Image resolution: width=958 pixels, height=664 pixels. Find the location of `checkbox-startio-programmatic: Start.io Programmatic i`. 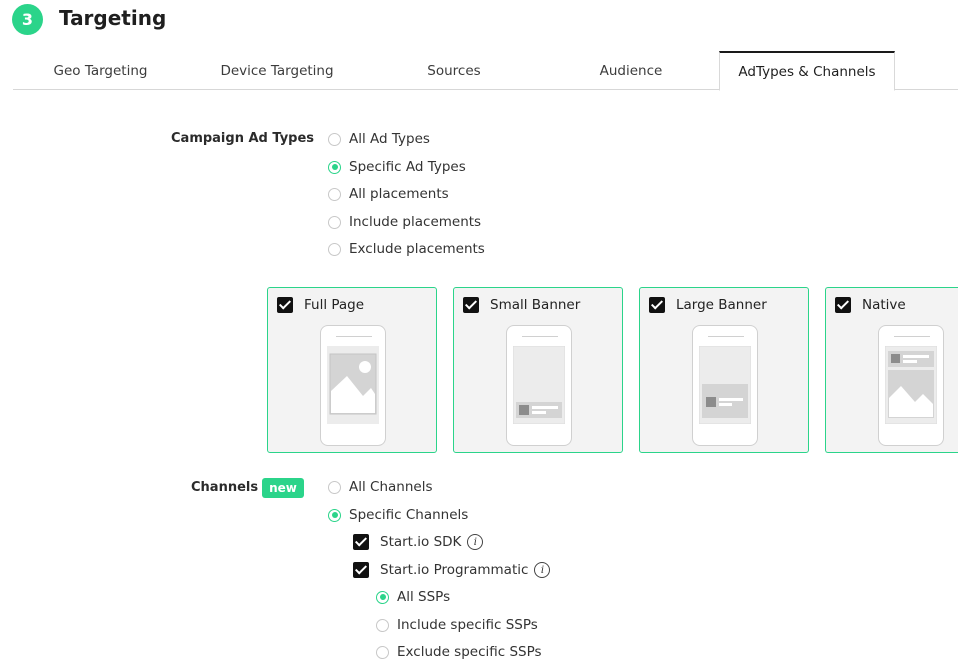

checkbox-startio-programmatic: Start.io Programmatic i is located at coordinates (452, 570).